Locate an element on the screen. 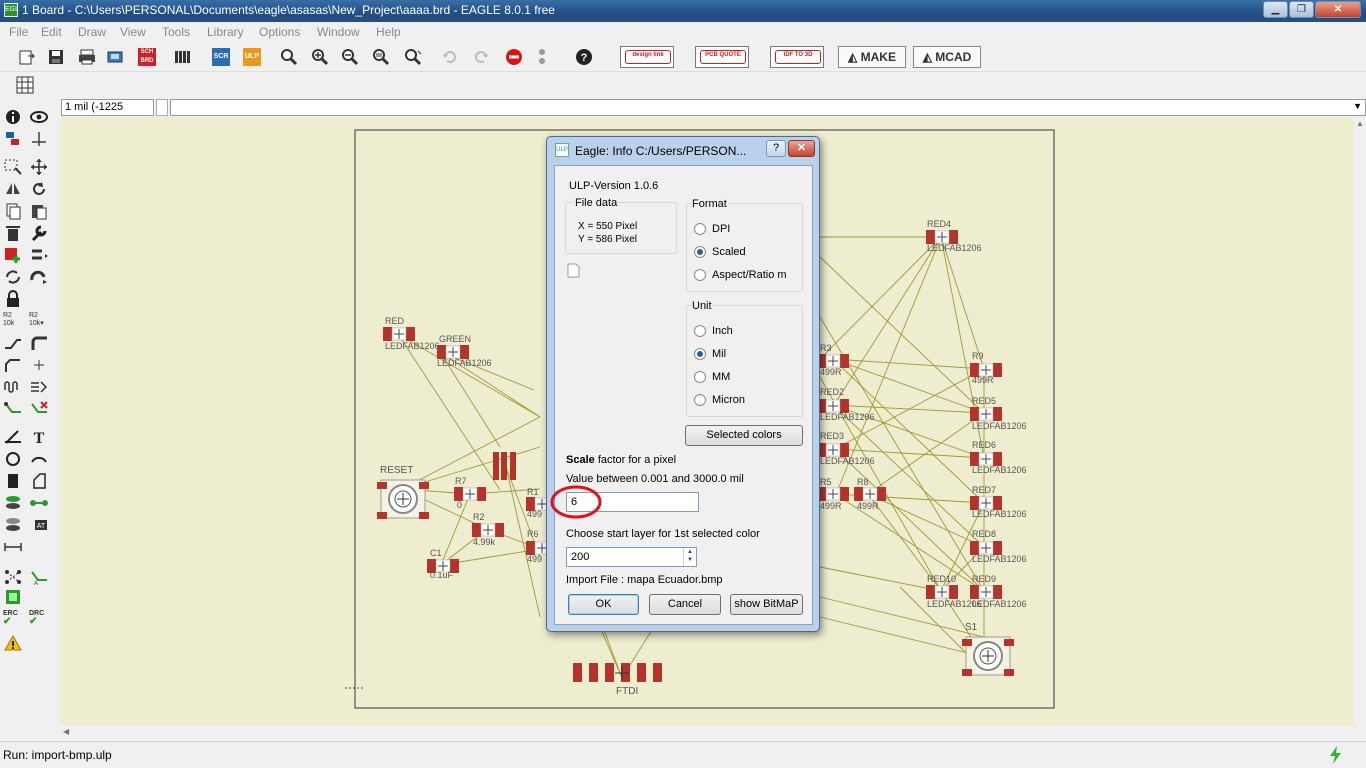  board-icon is located at coordinates (13, 597).